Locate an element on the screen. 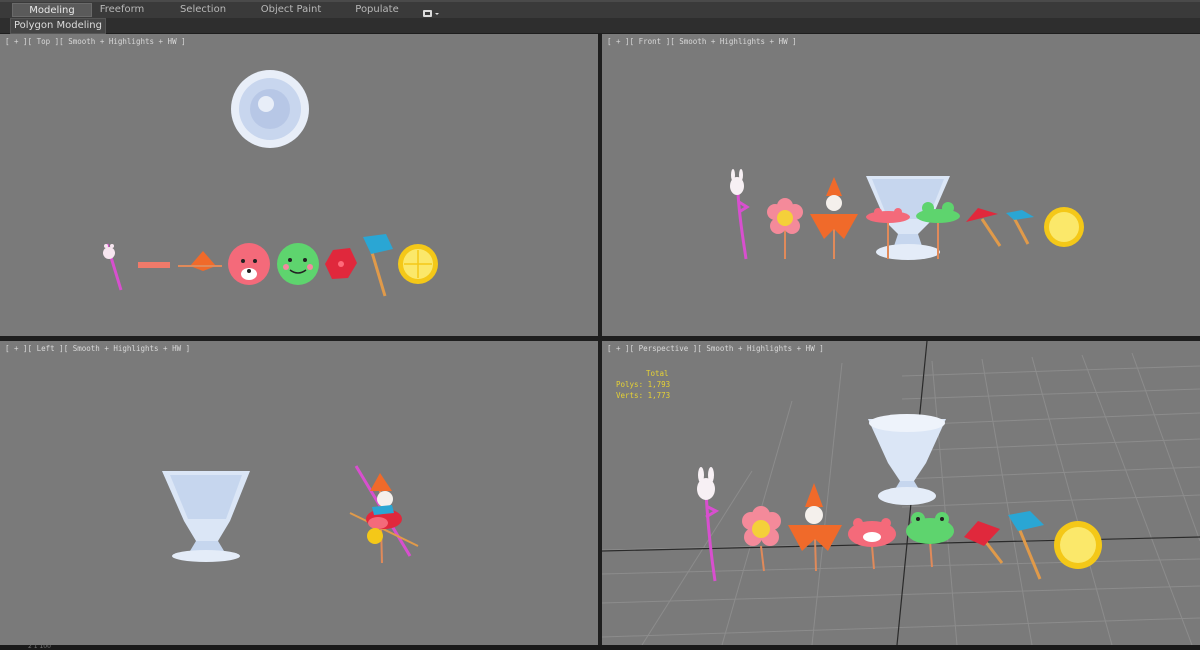 Image resolution: width=1200 pixels, height=650 pixels. scarecrow-pick-front is located at coordinates (834, 218).